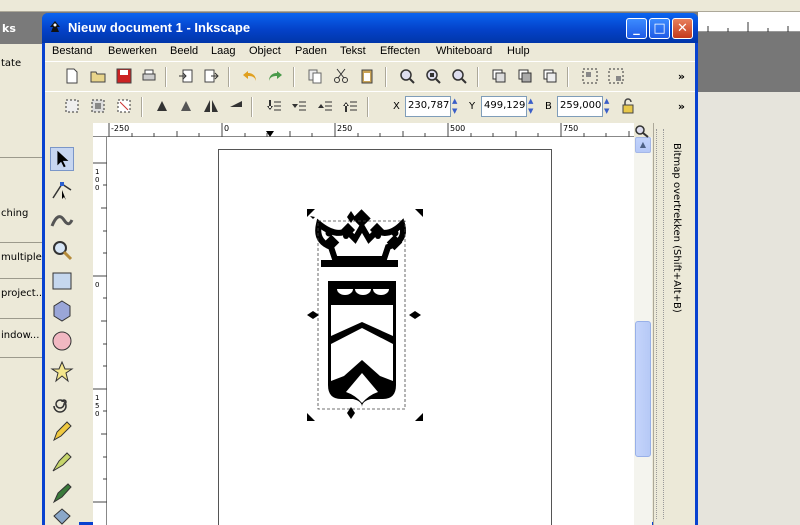  Describe the element at coordinates (682, 28) in the screenshot. I see `close-button: ✕` at that location.